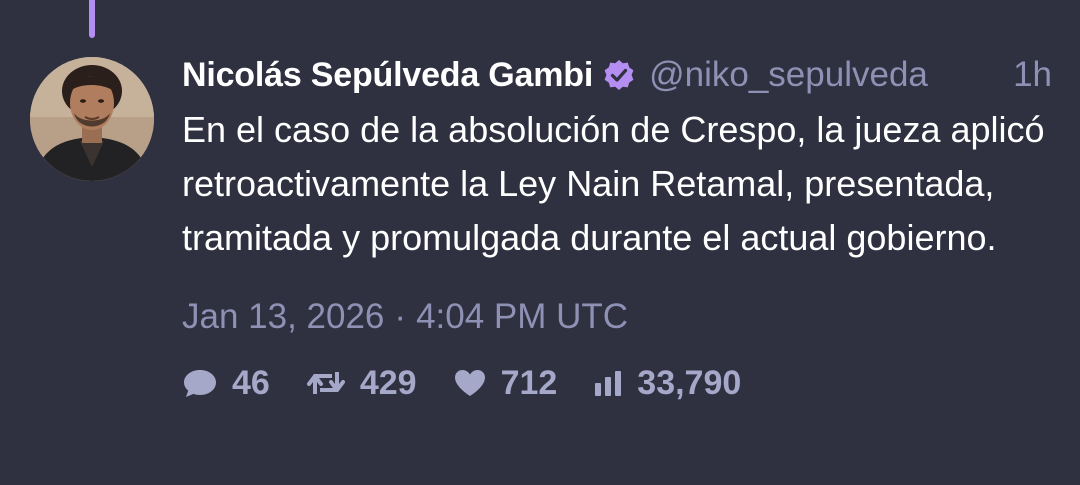  I want to click on like-count: 712, so click(529, 382).